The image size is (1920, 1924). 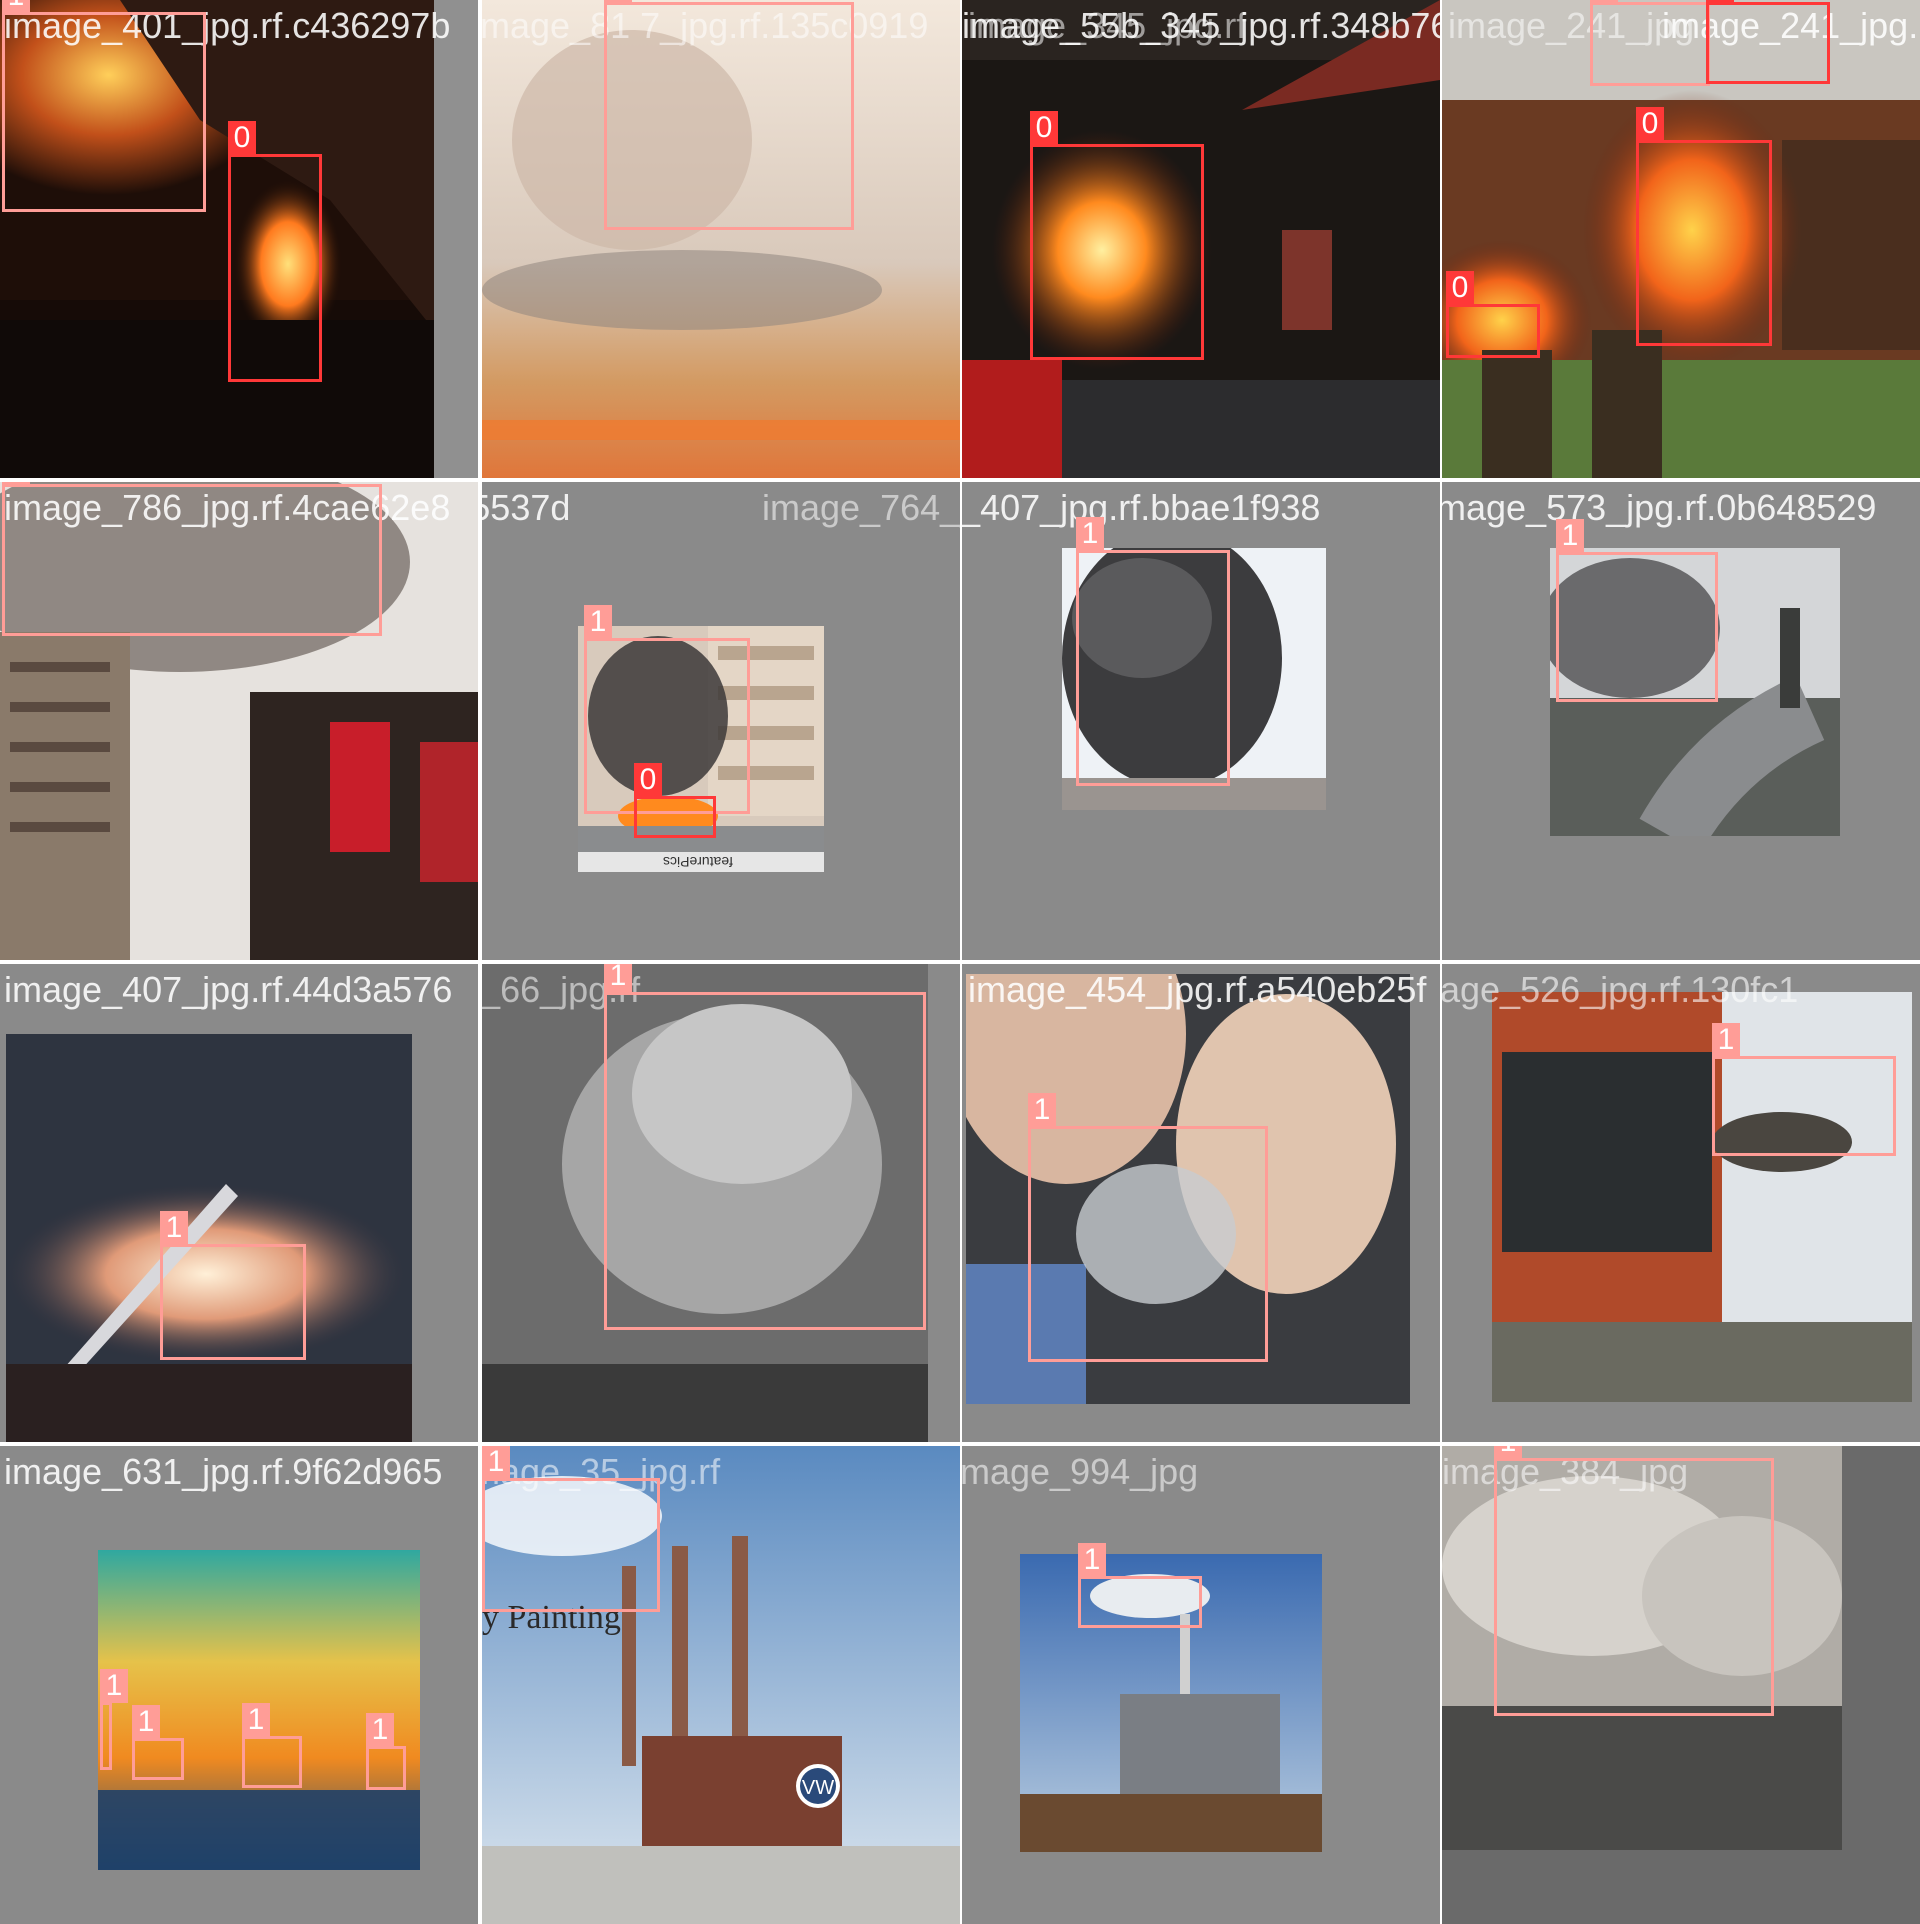 What do you see at coordinates (526, 507) in the screenshot?
I see `image-filename: image_481_jpg.rf.356a5537d` at bounding box center [526, 507].